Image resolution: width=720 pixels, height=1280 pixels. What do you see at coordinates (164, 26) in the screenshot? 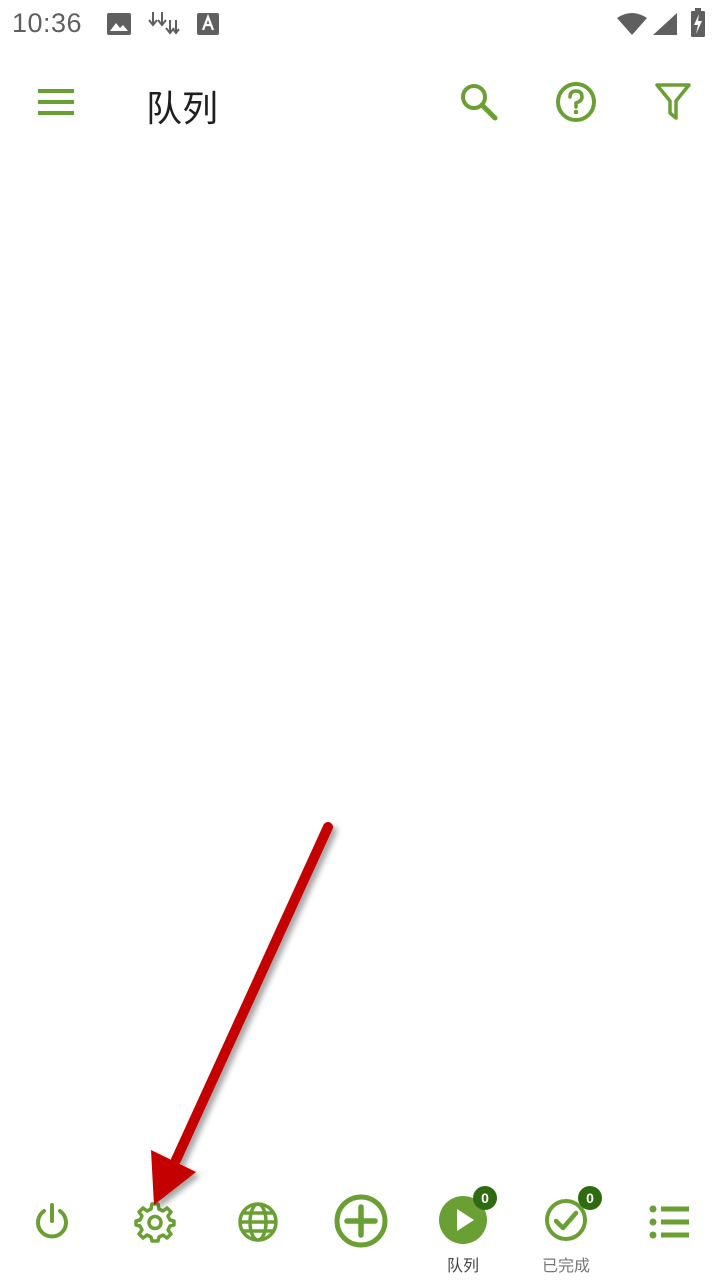
I see `download-arrows-icon` at bounding box center [164, 26].